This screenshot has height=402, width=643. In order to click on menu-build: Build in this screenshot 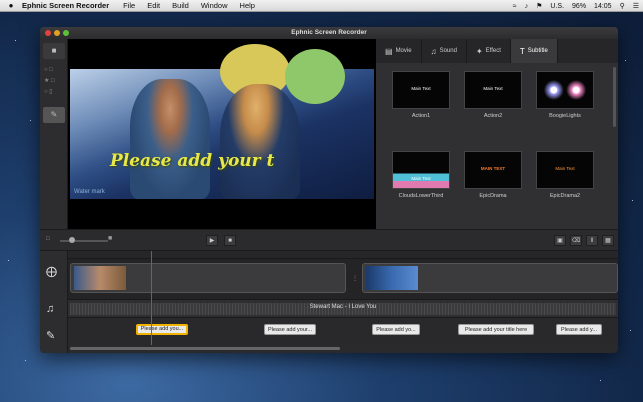, I will do `click(180, 5)`.